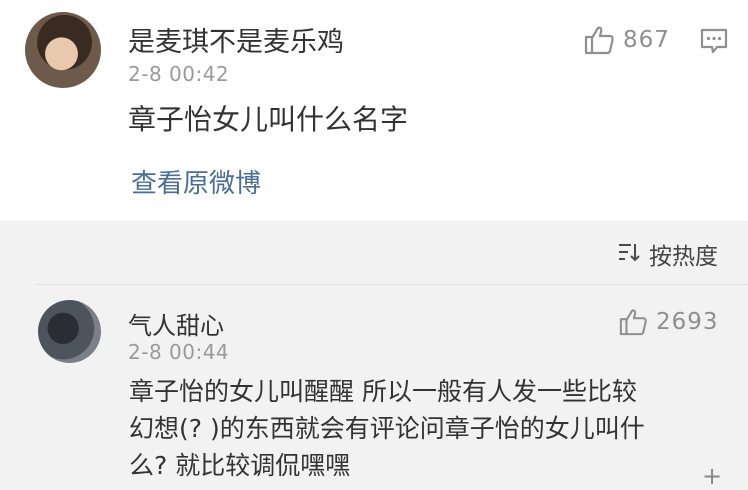 The width and height of the screenshot is (748, 490). What do you see at coordinates (179, 352) in the screenshot?
I see `comment-timestamp: 2-8 00:44` at bounding box center [179, 352].